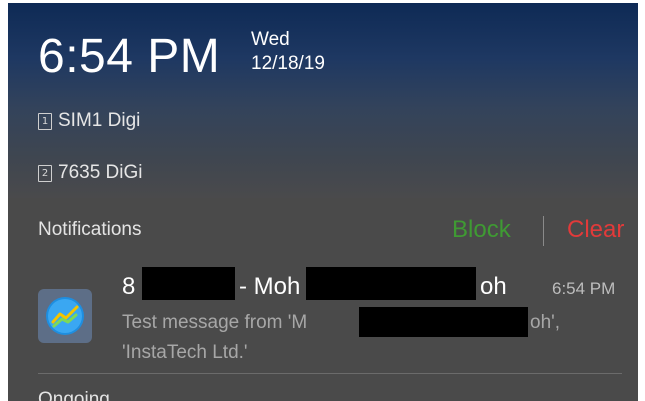 The image size is (645, 401). I want to click on clock-time: 6:54 PM, so click(129, 56).